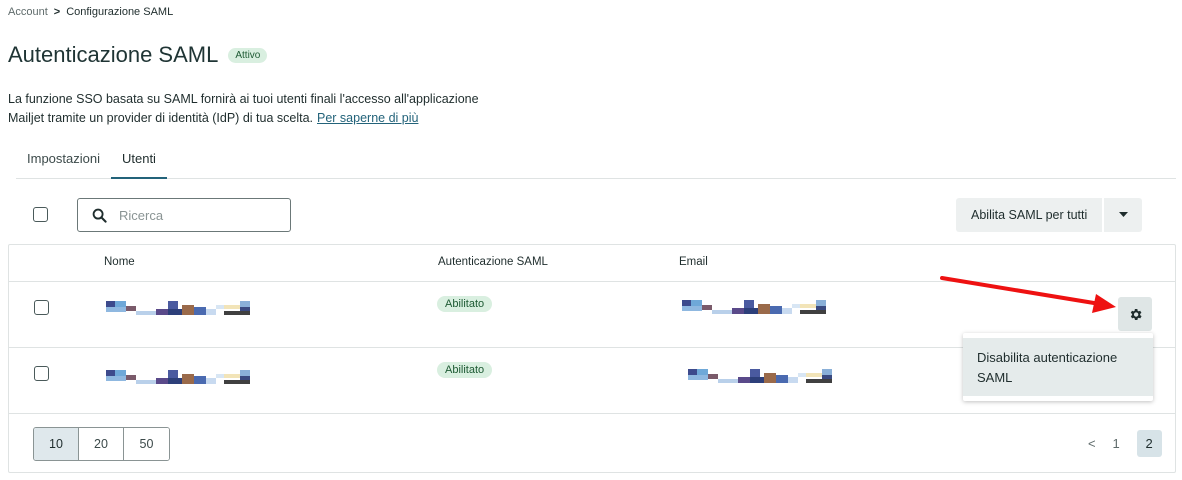 Image resolution: width=1182 pixels, height=480 pixels. Describe the element at coordinates (63, 162) in the screenshot. I see `tab-impostazioni: Impostazioni` at that location.